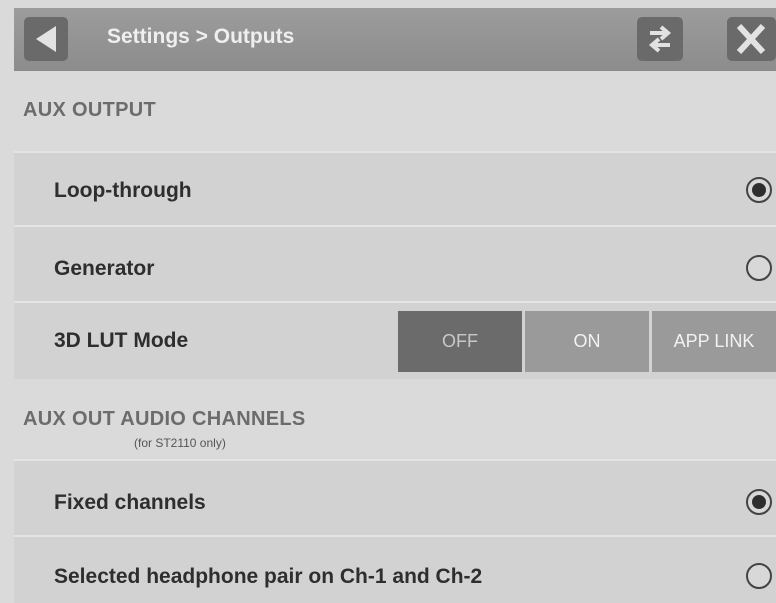  I want to click on lut-mode-row: 3D LUT Mode OFF ON APP LINK, so click(395, 340).